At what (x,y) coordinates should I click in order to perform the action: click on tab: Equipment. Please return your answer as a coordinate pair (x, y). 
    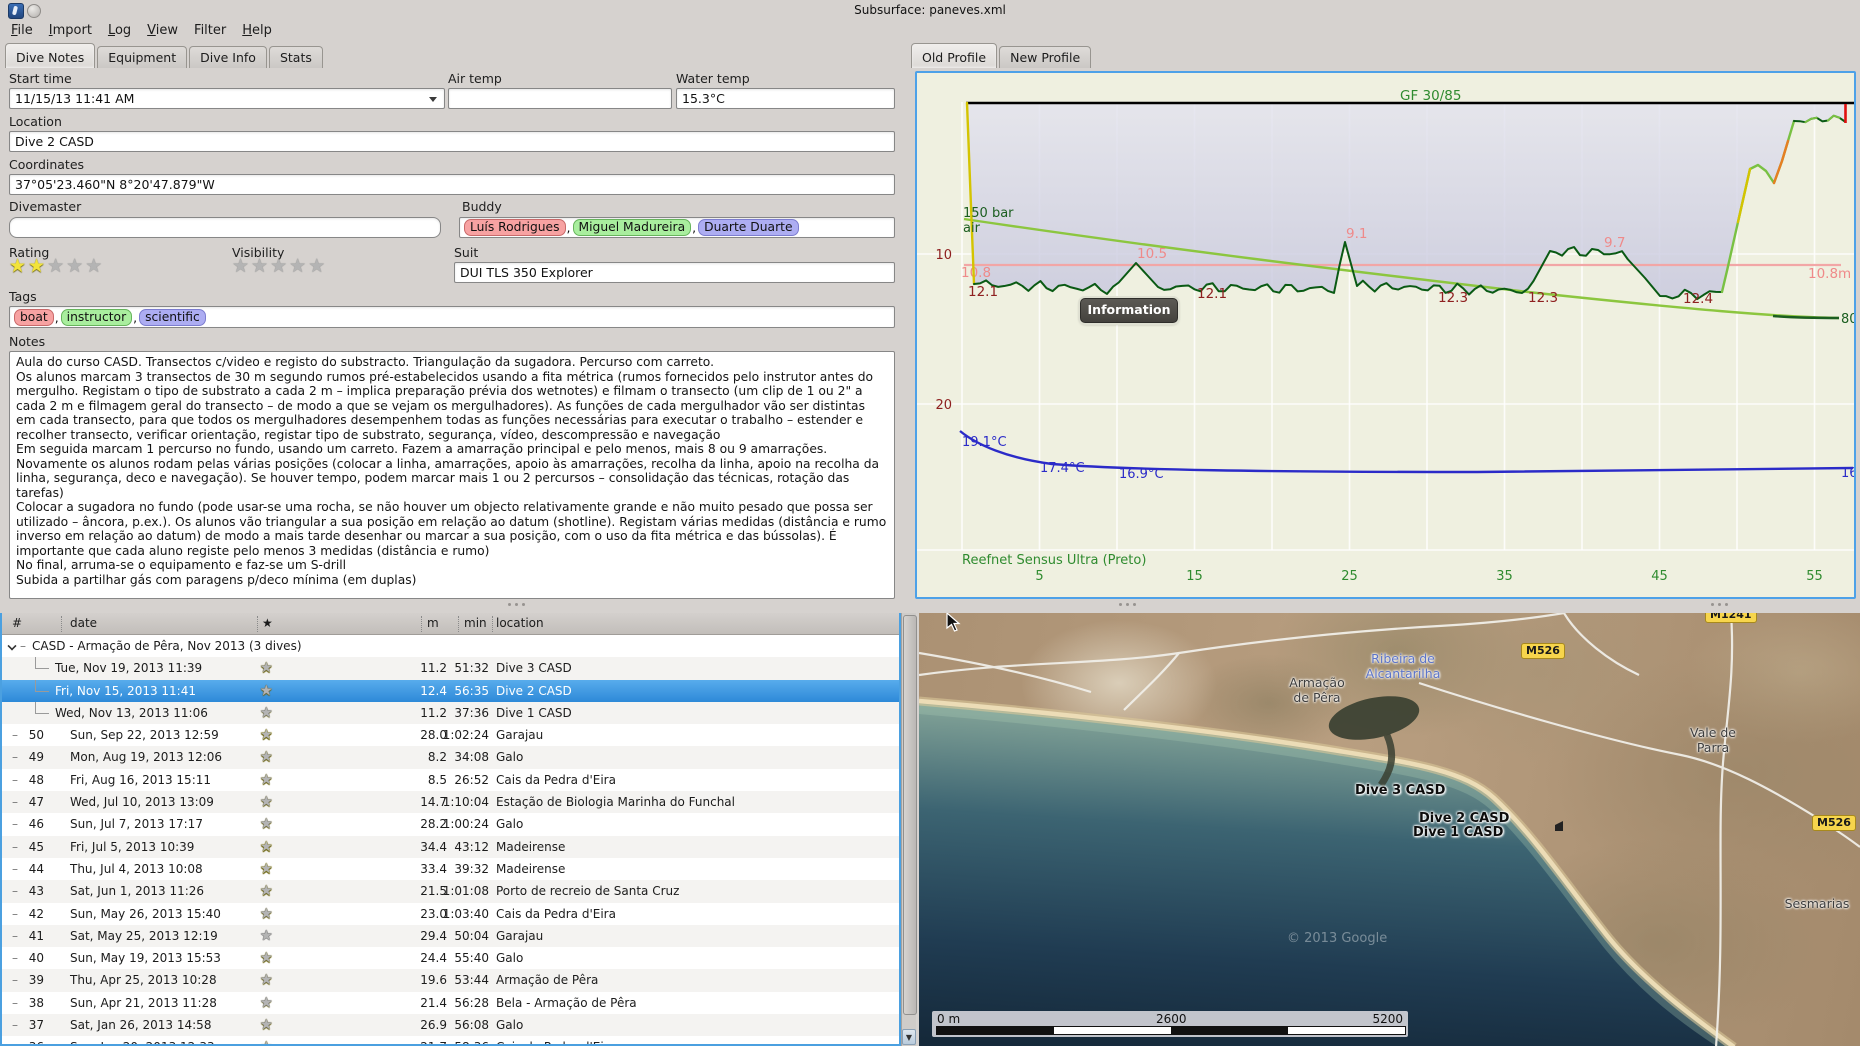
    Looking at the image, I should click on (142, 57).